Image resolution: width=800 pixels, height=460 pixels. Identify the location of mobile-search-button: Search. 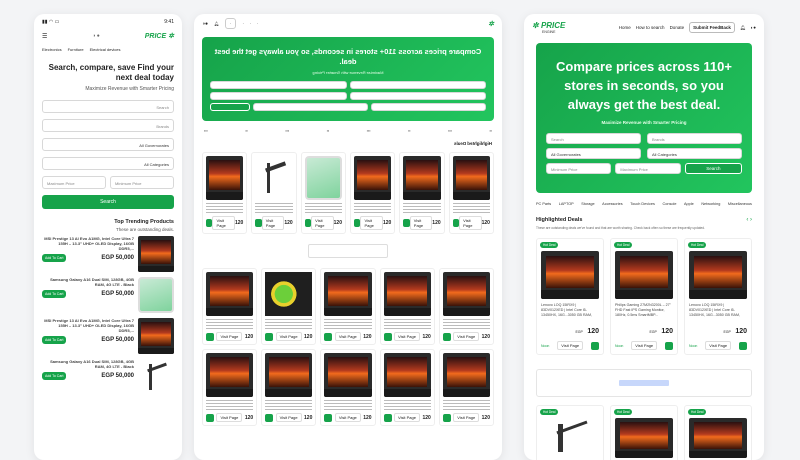
(108, 202).